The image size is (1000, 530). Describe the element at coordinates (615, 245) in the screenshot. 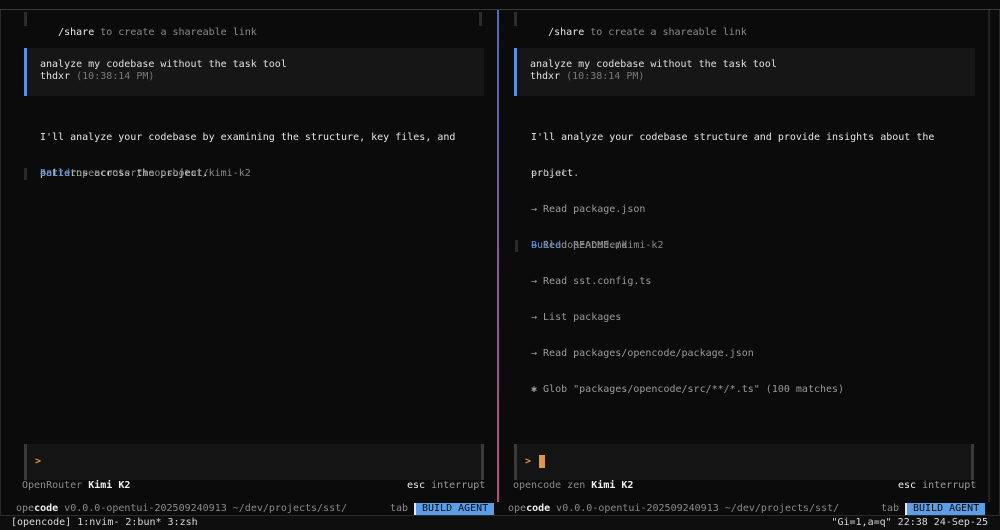

I see `build-model: opencode/kimi-k2` at that location.